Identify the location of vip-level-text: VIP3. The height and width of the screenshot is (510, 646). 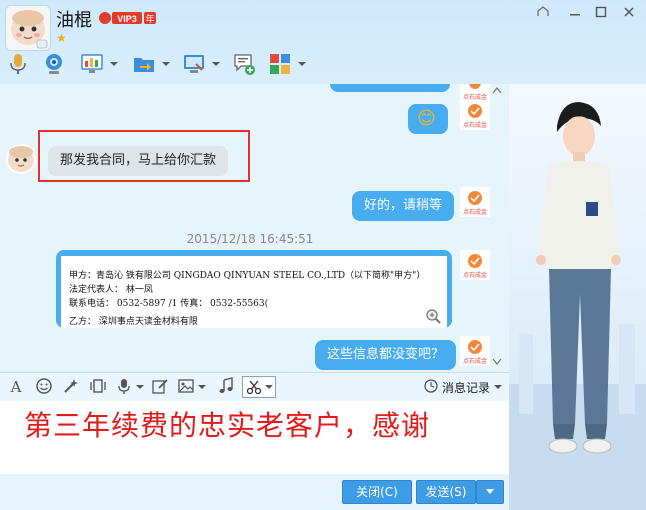
(127, 19).